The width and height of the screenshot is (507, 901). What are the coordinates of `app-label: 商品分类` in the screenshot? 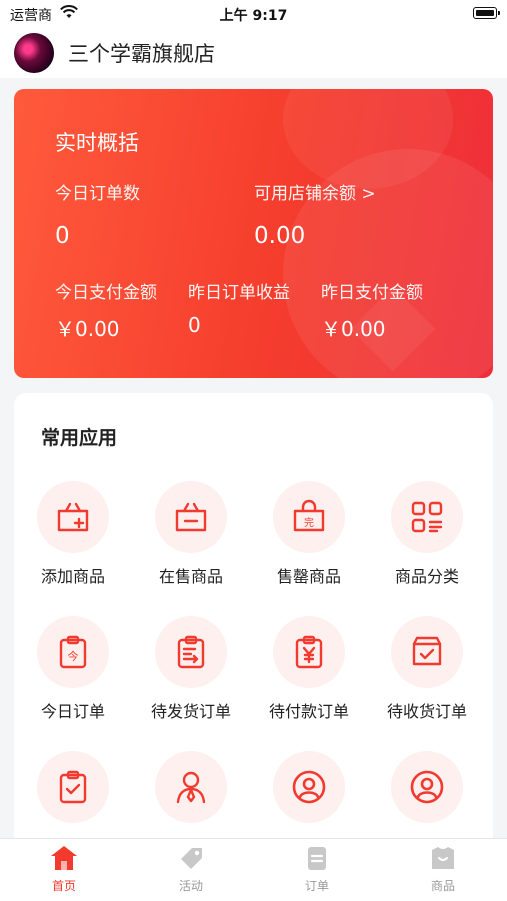 It's located at (426, 576).